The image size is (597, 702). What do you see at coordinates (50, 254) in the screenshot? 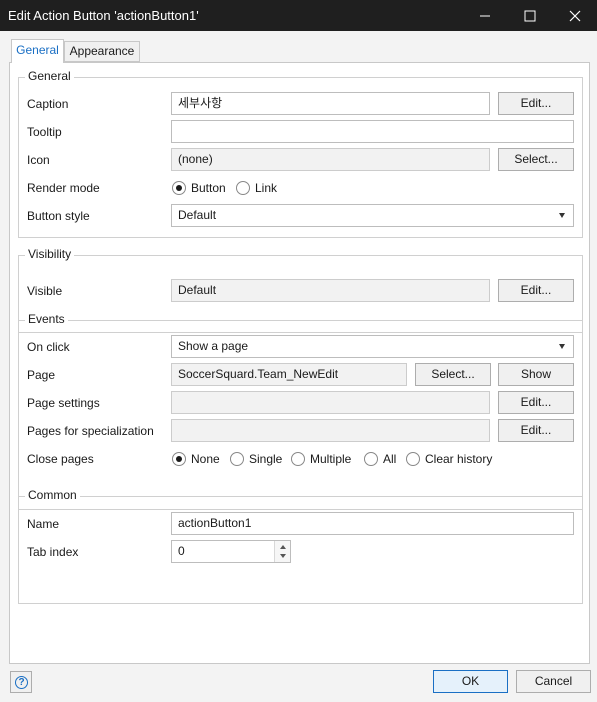
I see `group-visibility-title: Visibility` at bounding box center [50, 254].